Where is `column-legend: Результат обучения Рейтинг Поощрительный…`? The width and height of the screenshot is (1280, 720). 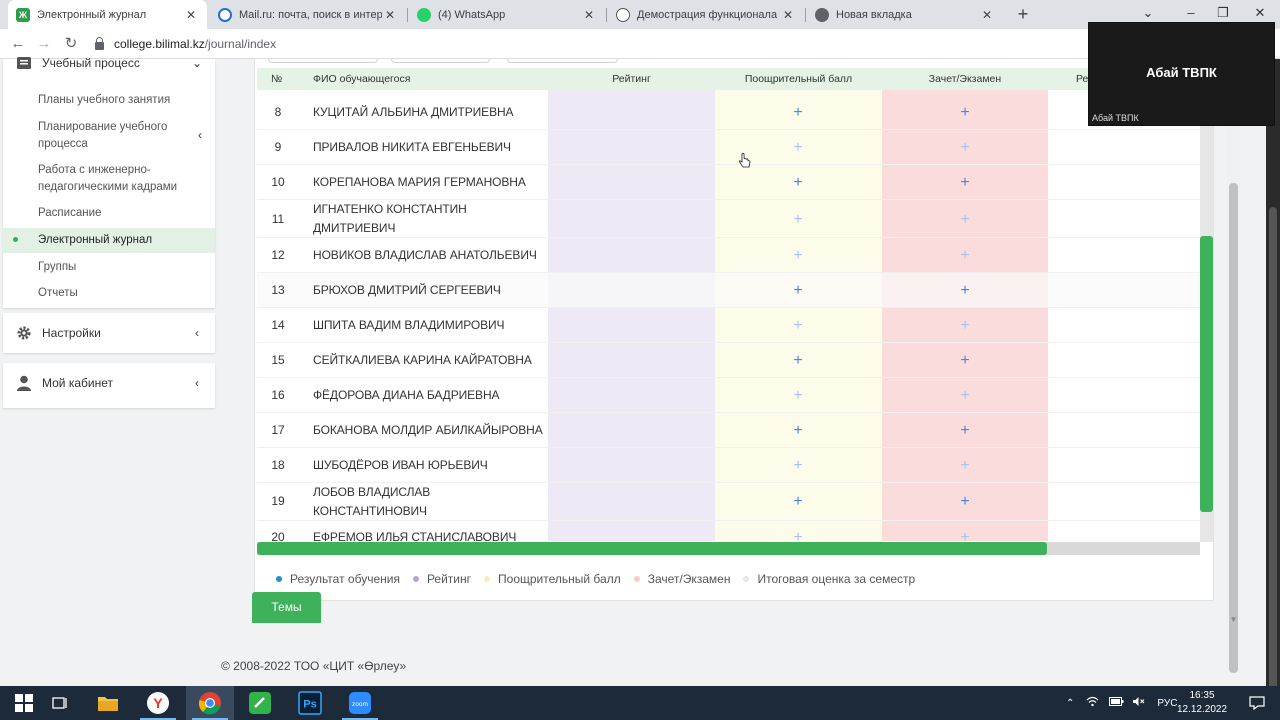
column-legend: Результат обучения Рейтинг Поощрительный… is located at coordinates (602, 579).